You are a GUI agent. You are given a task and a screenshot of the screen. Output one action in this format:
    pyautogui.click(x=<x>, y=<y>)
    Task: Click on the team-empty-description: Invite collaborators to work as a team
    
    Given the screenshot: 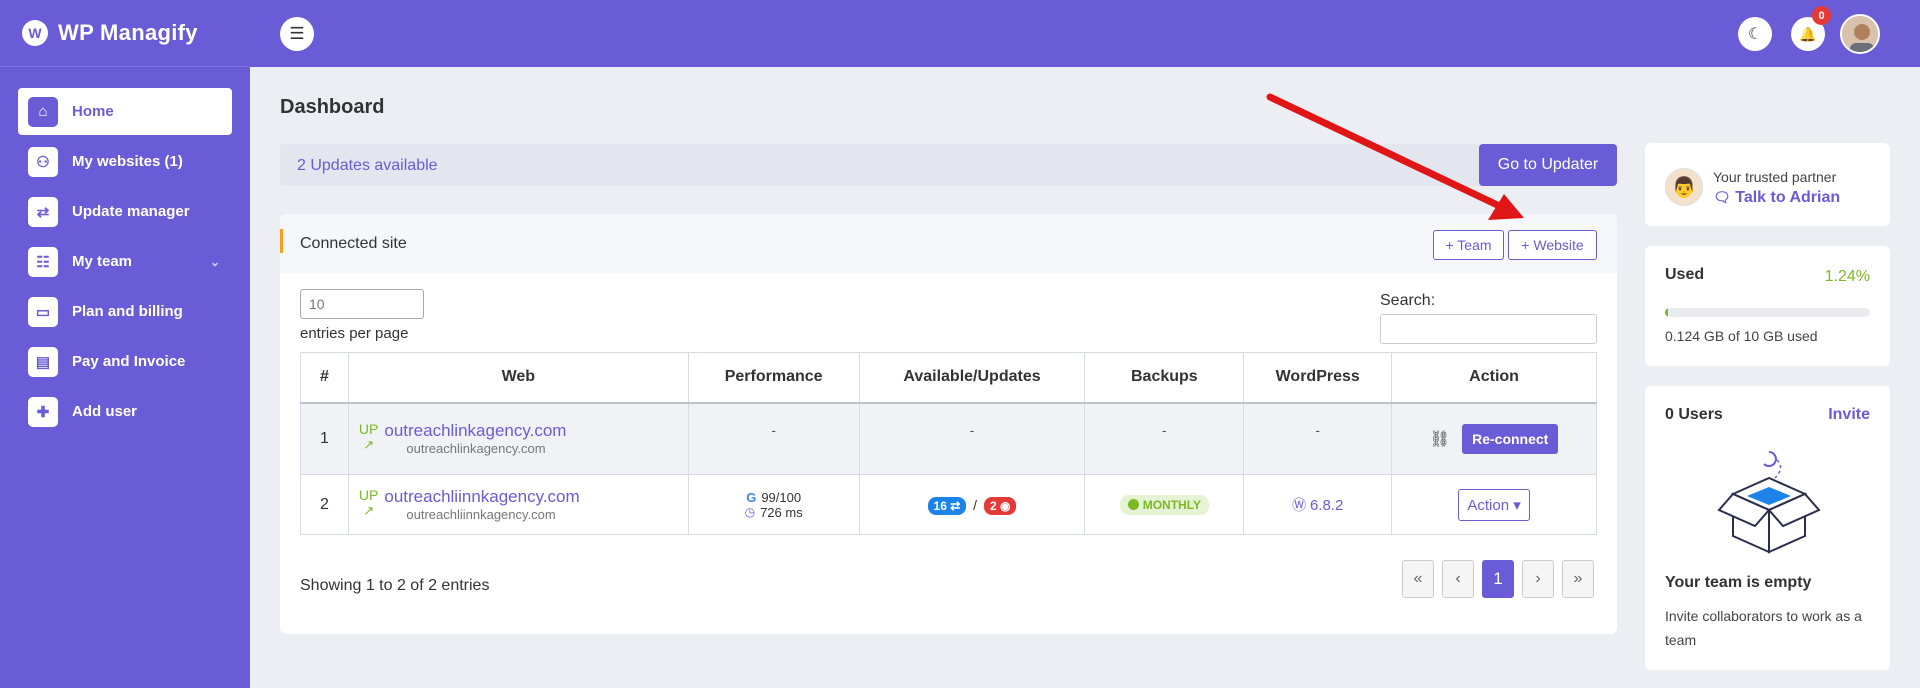 What is the action you would take?
    pyautogui.click(x=1763, y=628)
    